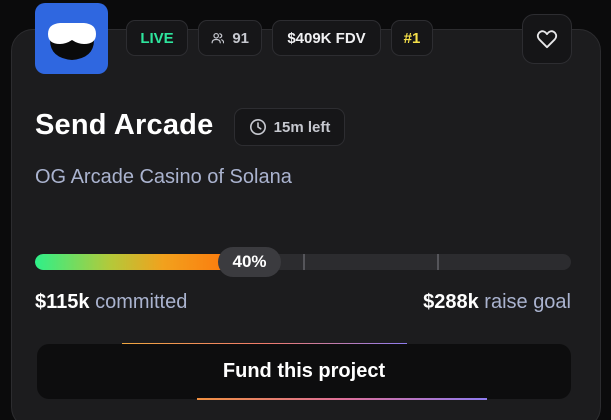 The height and width of the screenshot is (420, 611). Describe the element at coordinates (163, 177) in the screenshot. I see `project-tagline: OG Arcade Casino of Solana` at that location.